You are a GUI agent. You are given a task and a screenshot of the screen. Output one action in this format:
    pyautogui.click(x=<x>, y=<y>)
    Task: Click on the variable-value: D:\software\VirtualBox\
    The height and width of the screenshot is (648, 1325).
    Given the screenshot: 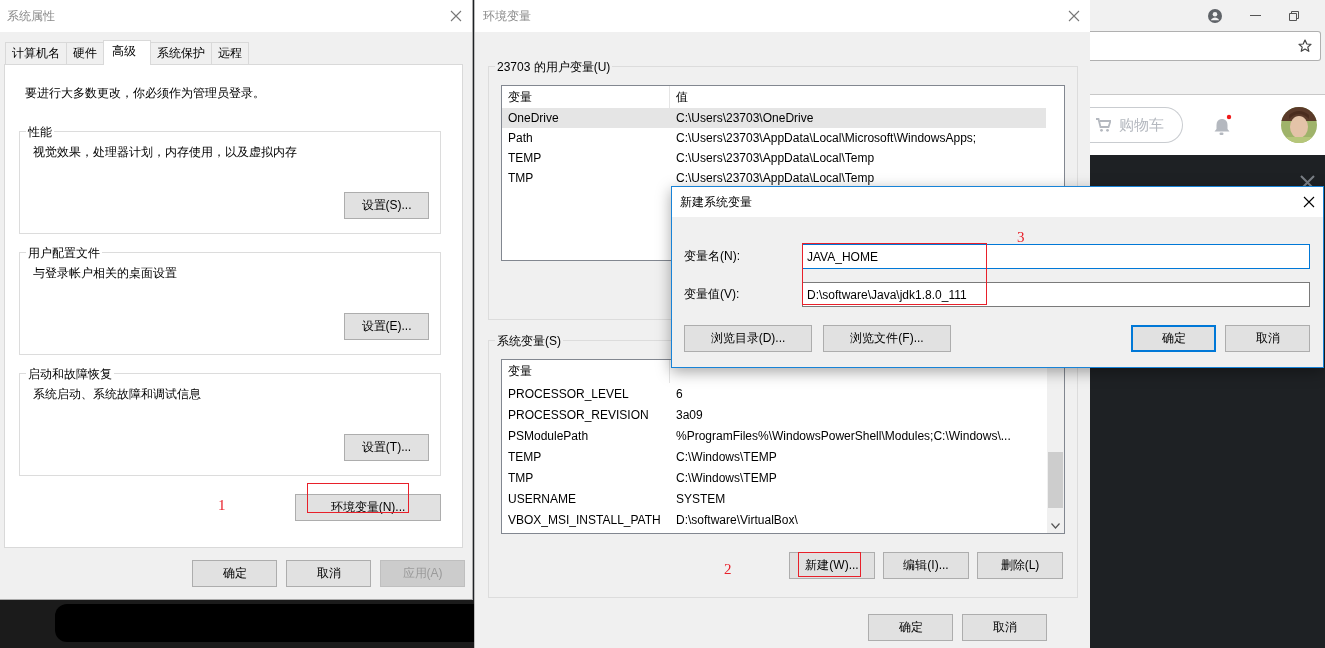 What is the action you would take?
    pyautogui.click(x=736, y=519)
    